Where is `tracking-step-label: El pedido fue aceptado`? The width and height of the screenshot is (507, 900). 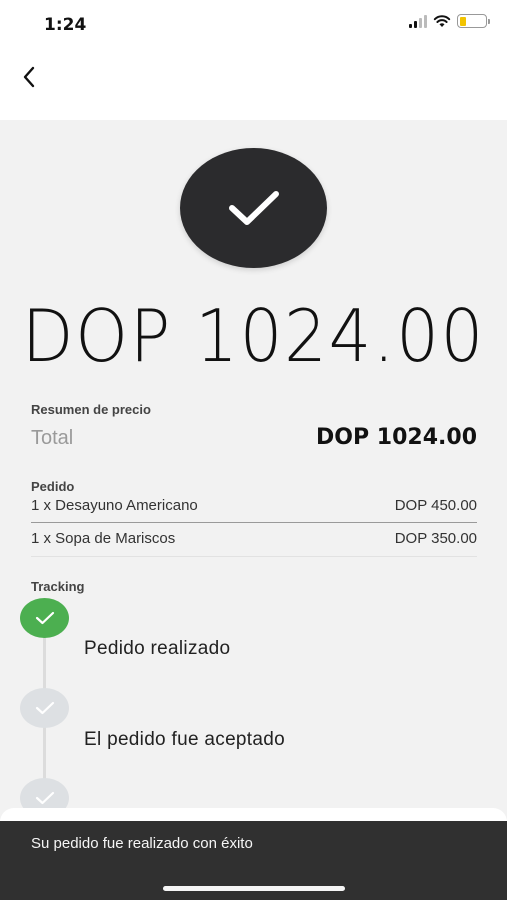
tracking-step-label: El pedido fue aceptado is located at coordinates (184, 739).